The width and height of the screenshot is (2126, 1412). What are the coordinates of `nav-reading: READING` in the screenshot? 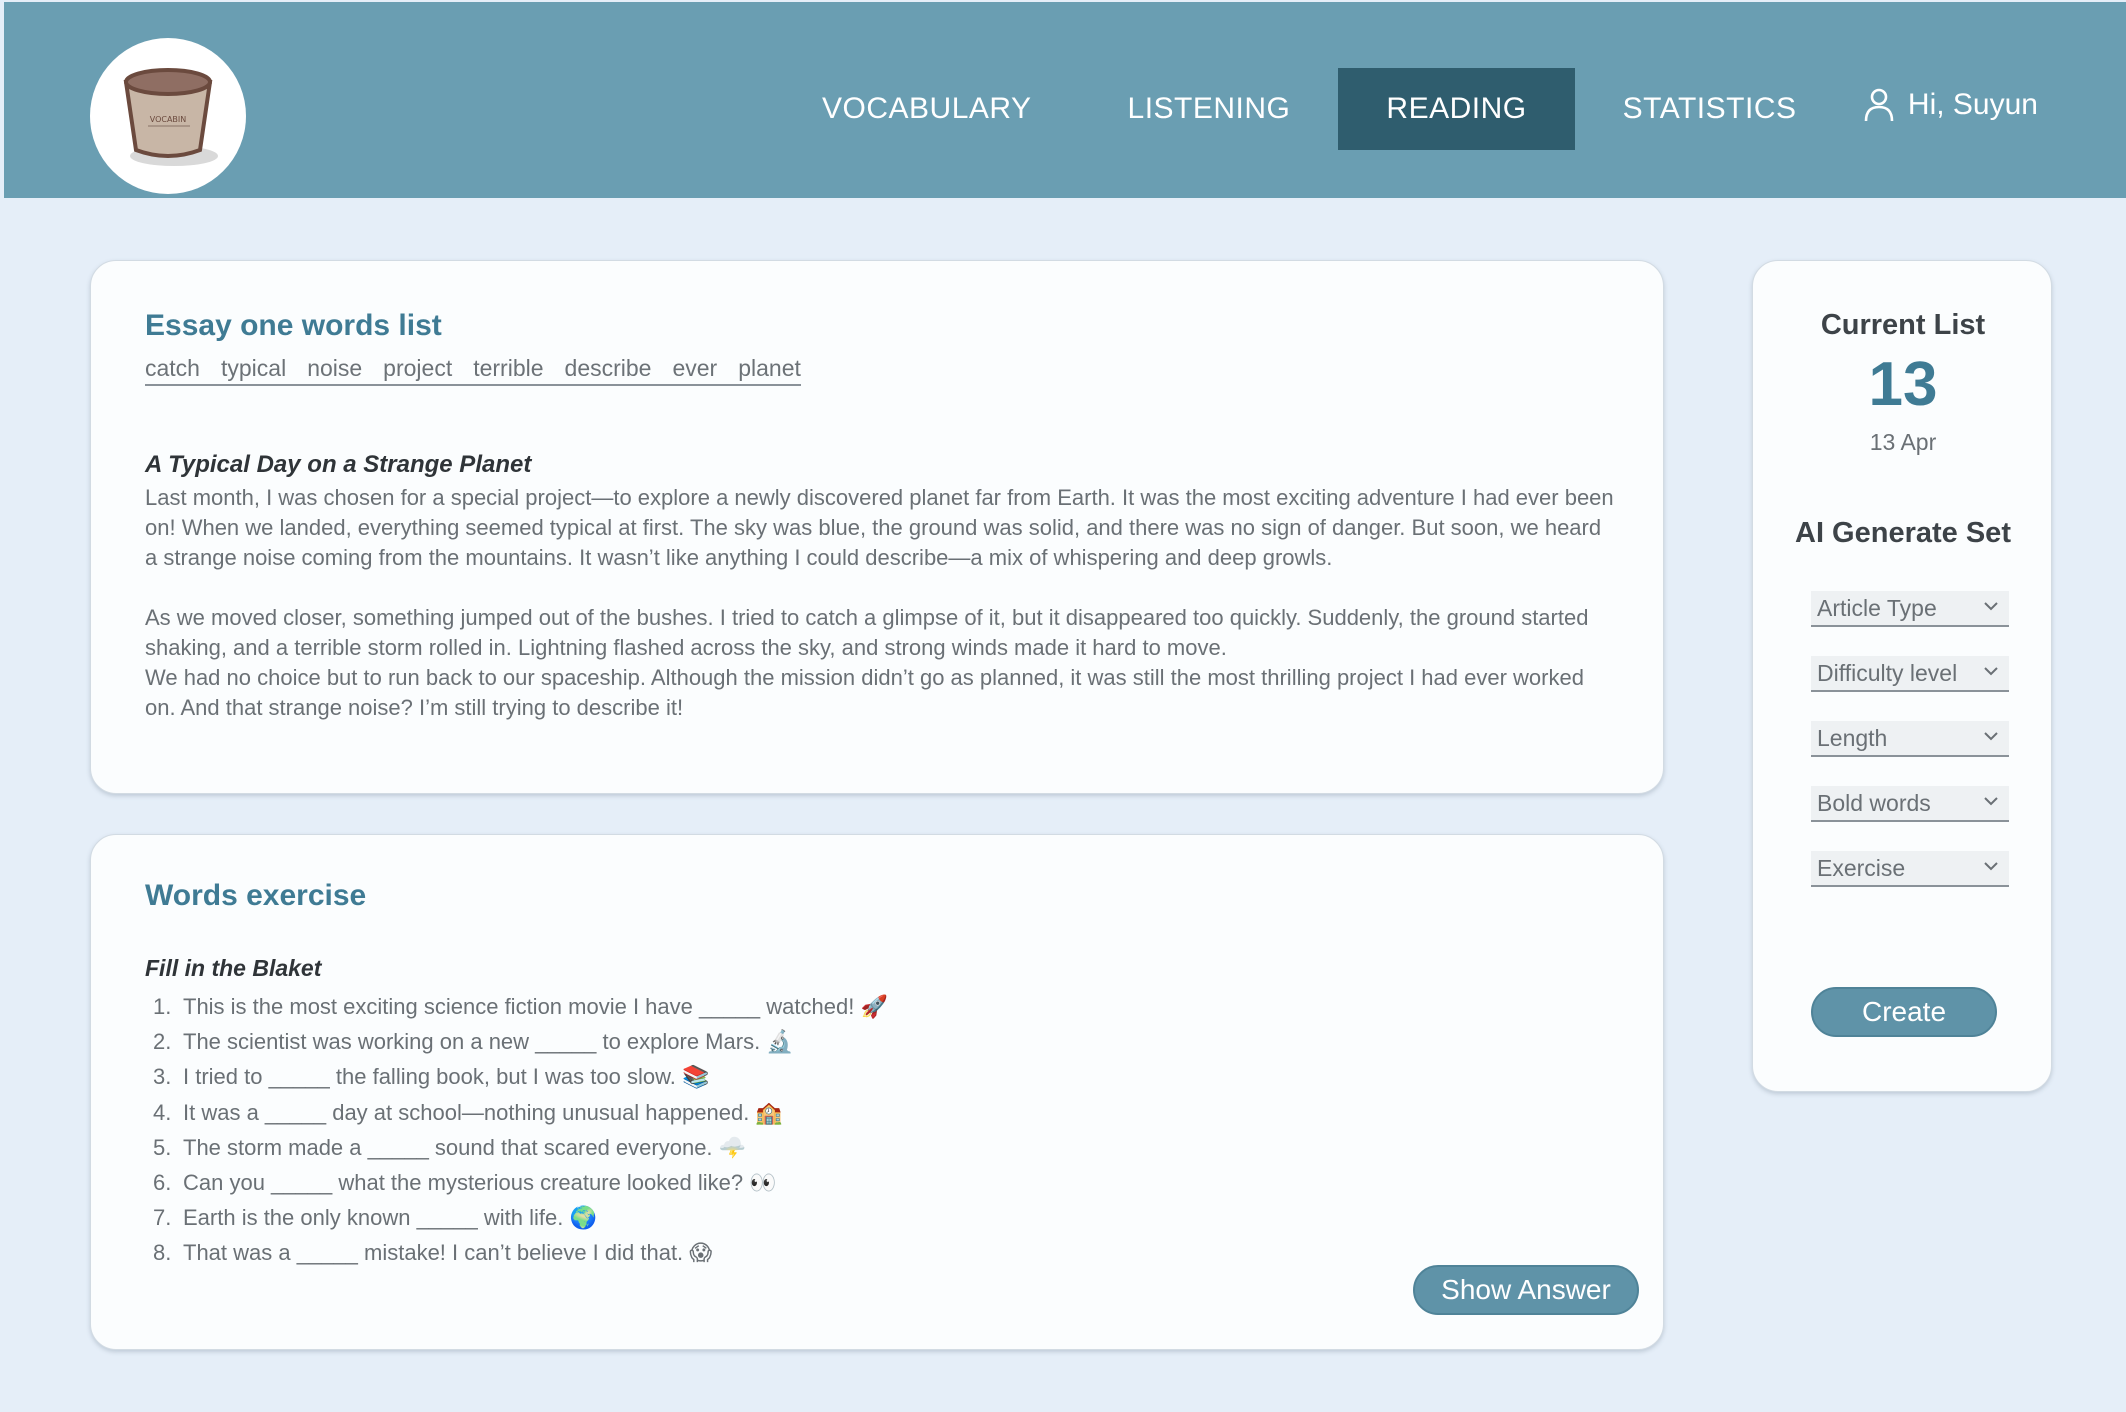 It's located at (1456, 109).